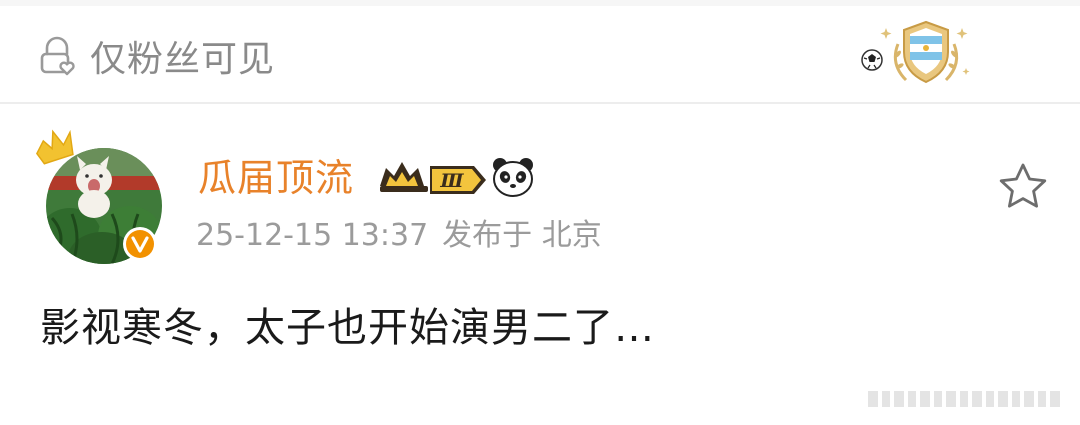 Image resolution: width=1080 pixels, height=425 pixels. I want to click on watermark, so click(964, 399).